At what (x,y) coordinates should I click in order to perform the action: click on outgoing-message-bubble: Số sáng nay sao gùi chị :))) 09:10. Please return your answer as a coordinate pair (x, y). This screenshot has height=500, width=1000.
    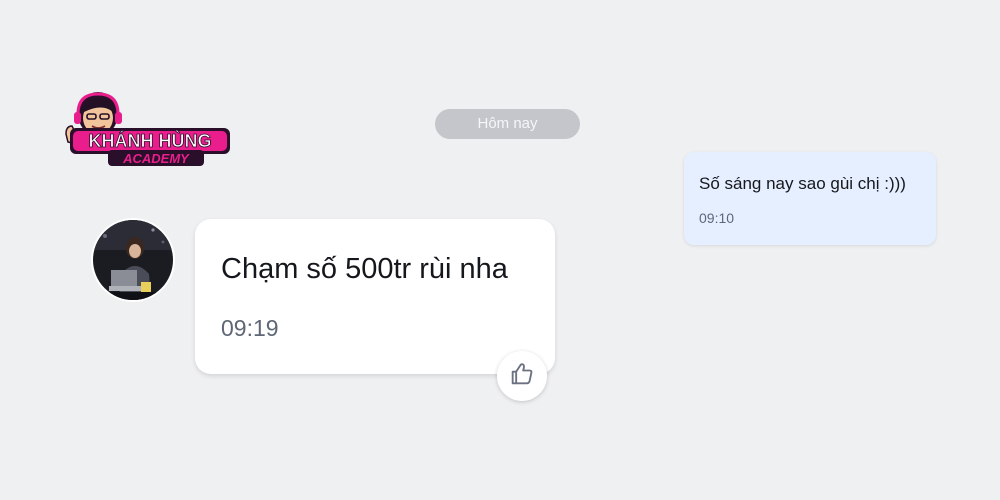
    Looking at the image, I should click on (810, 198).